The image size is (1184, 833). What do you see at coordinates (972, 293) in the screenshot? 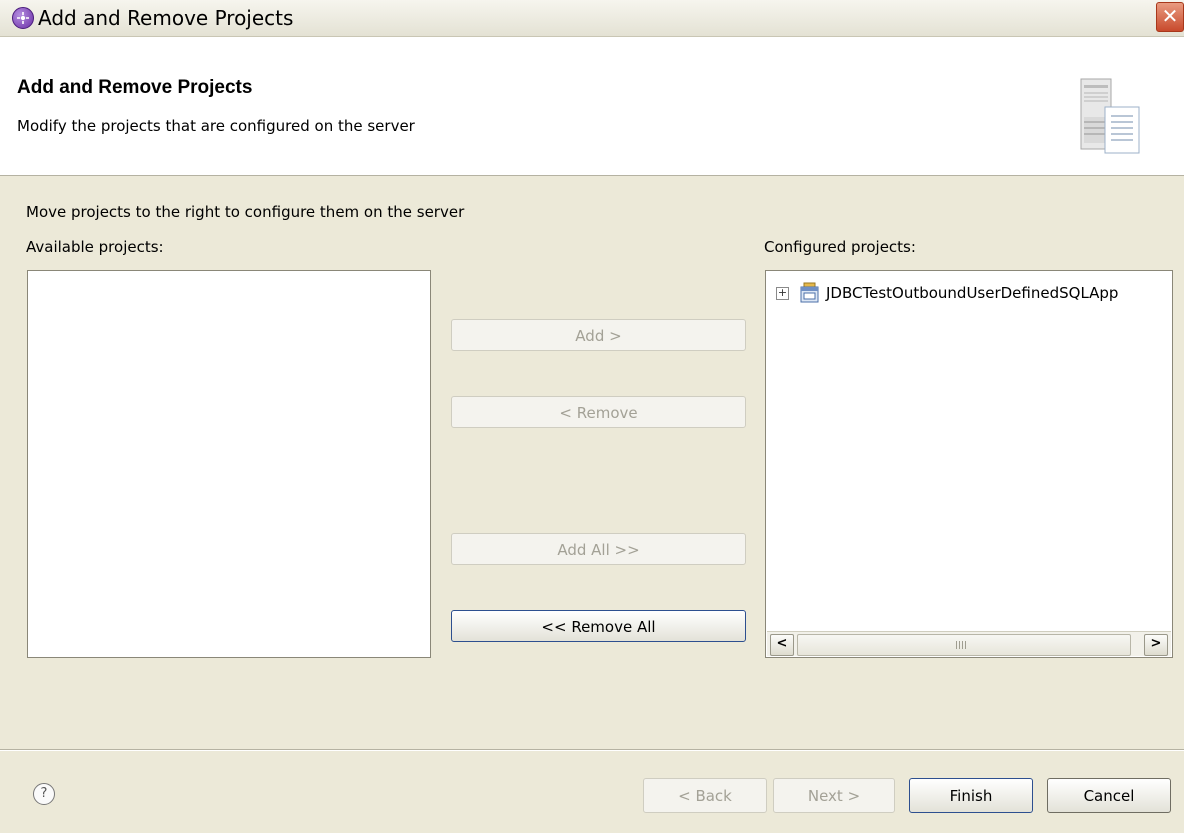
I see `tree-item-label: JDBCTestOutboundUserDefinedSQLApp` at bounding box center [972, 293].